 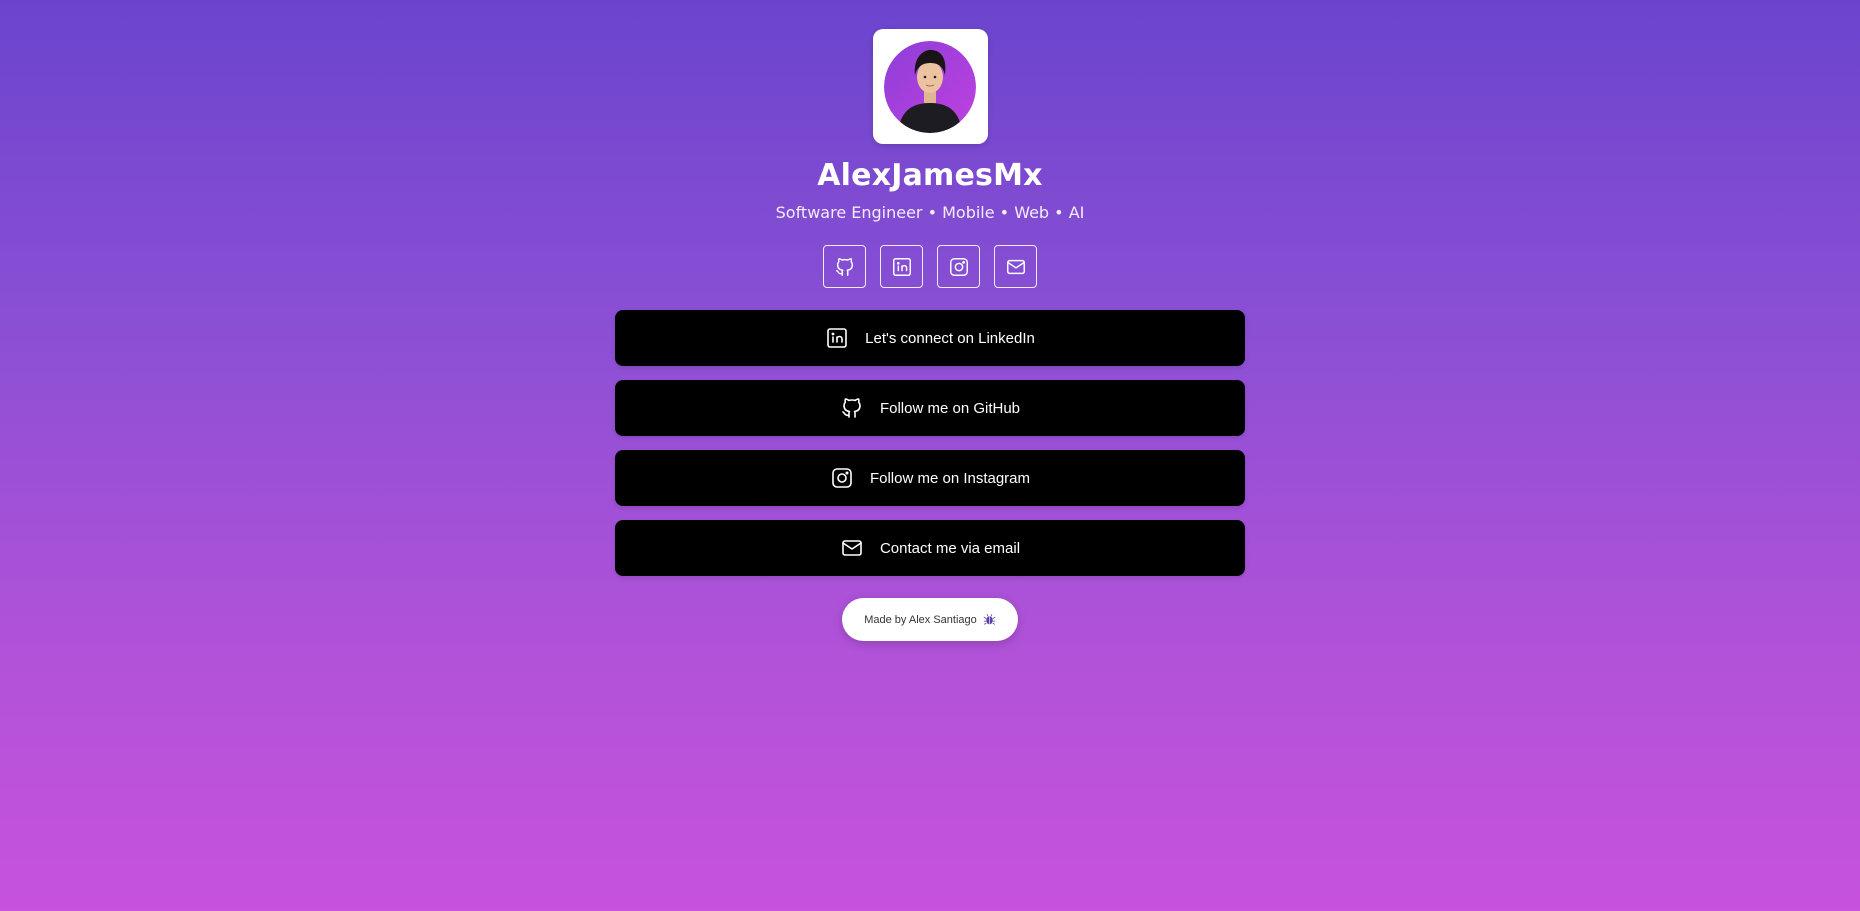 I want to click on instagram-link-button: Follow me on Instagram, so click(x=930, y=478).